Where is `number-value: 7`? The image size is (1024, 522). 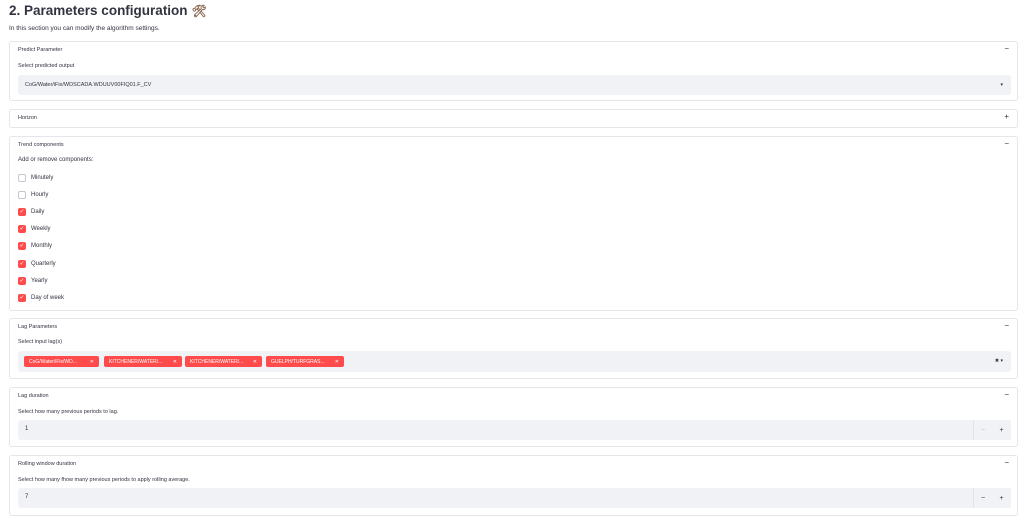
number-value: 7 is located at coordinates (26, 497).